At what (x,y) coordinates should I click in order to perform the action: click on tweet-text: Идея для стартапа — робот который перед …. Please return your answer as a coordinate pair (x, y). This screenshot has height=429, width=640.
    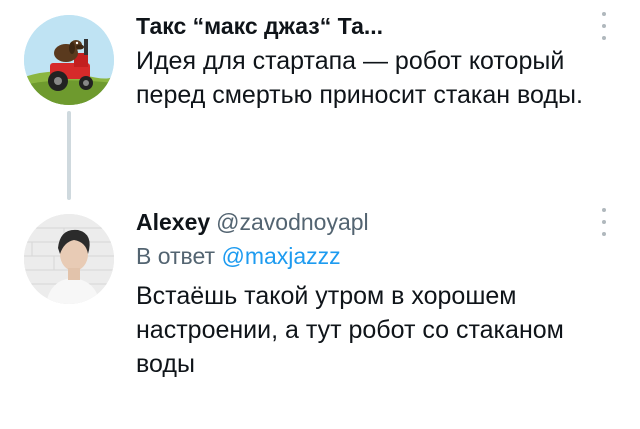
    Looking at the image, I should click on (359, 78).